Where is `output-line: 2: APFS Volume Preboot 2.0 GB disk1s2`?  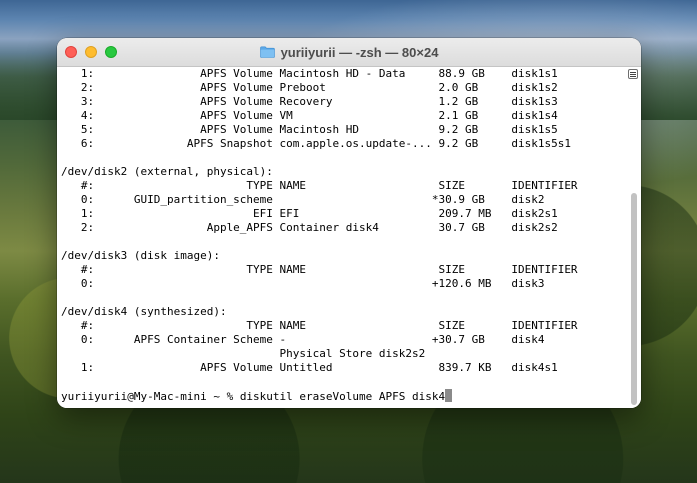
output-line: 2: APFS Volume Preboot 2.0 GB disk1s2 is located at coordinates (309, 87).